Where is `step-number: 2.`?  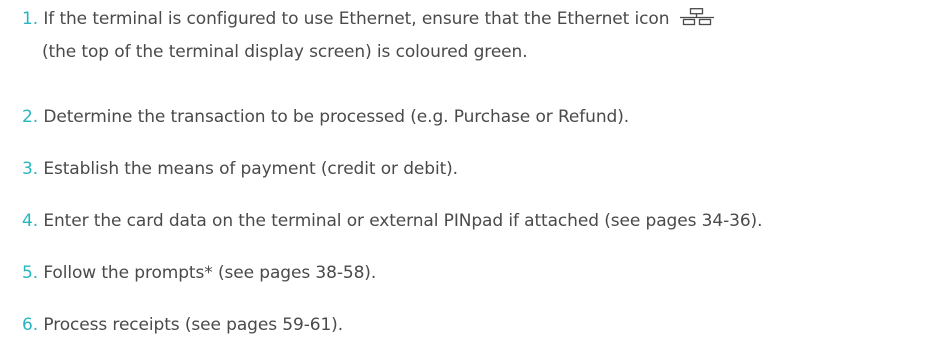
step-number: 2. is located at coordinates (30, 117).